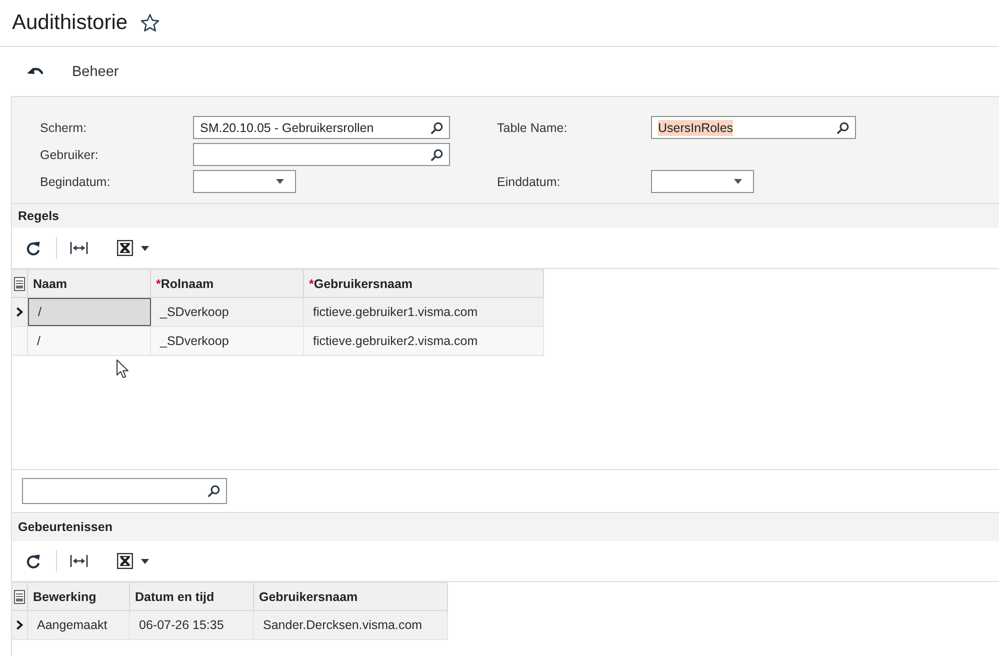  Describe the element at coordinates (76, 181) in the screenshot. I see `field-label: Begindatum:` at that location.